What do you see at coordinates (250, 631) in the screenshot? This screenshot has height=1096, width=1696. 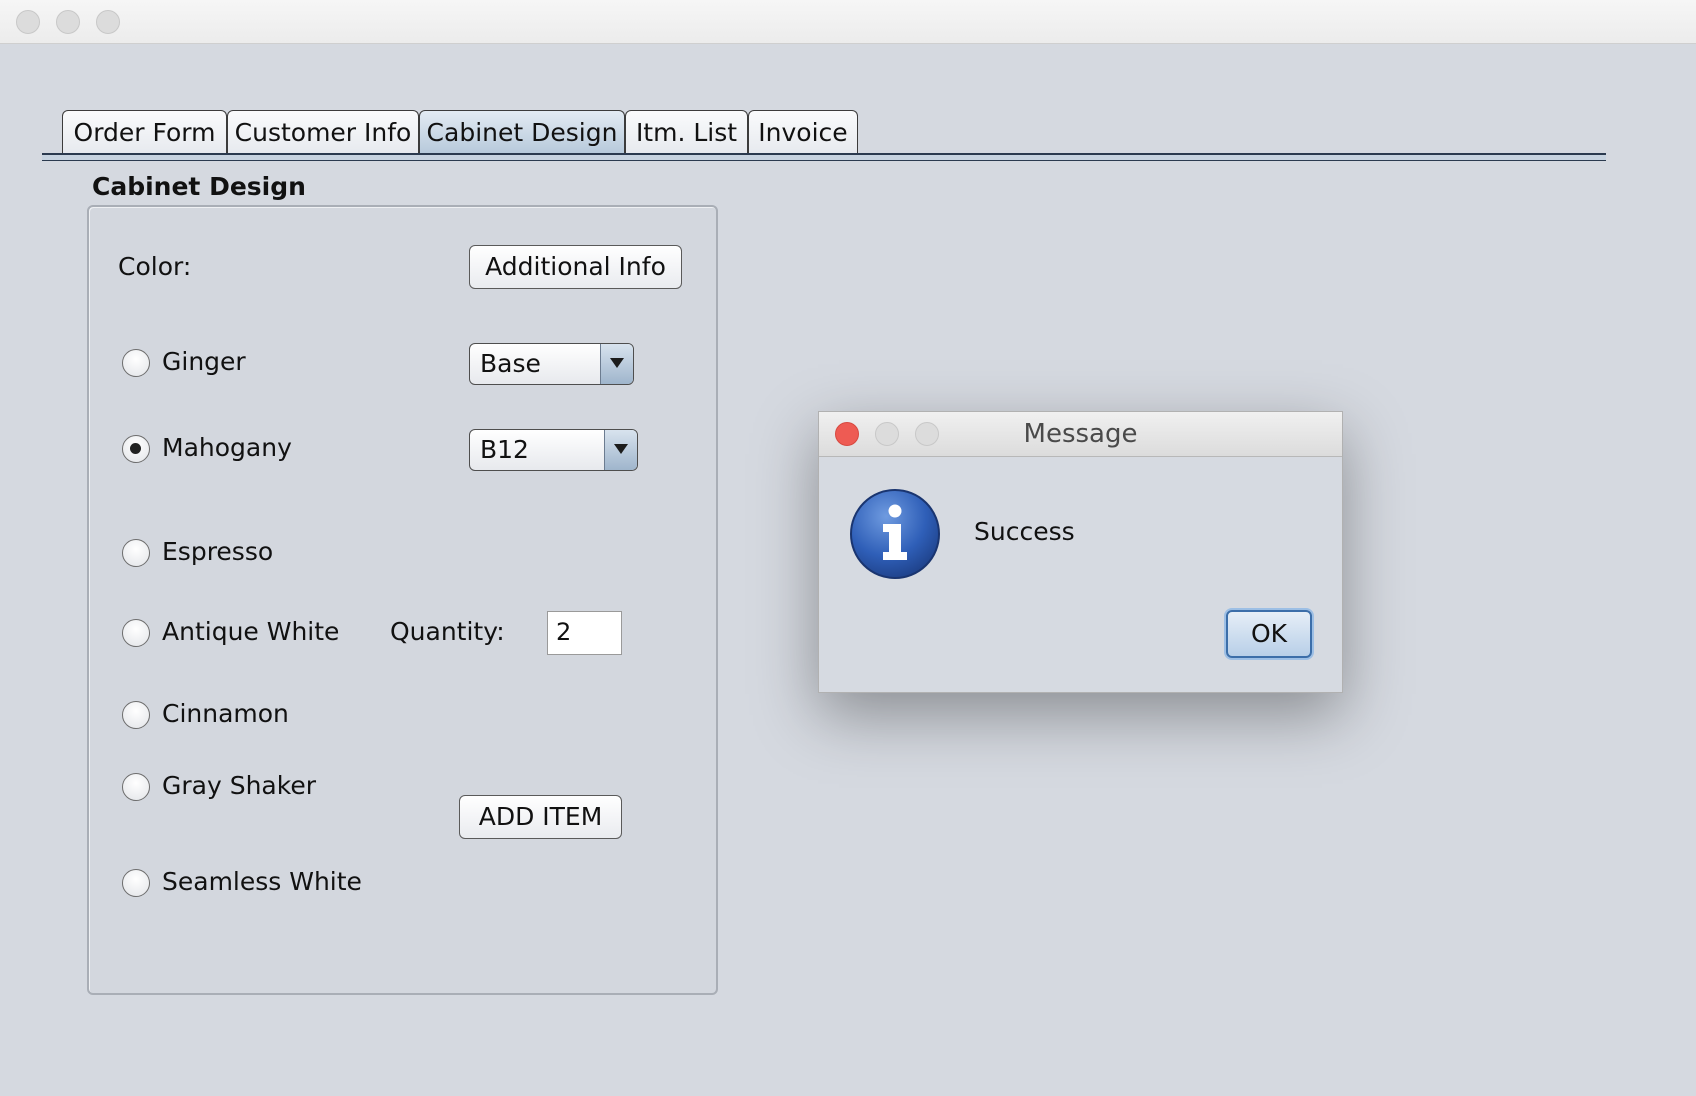 I see `radio-label-antique-white: Antique White` at bounding box center [250, 631].